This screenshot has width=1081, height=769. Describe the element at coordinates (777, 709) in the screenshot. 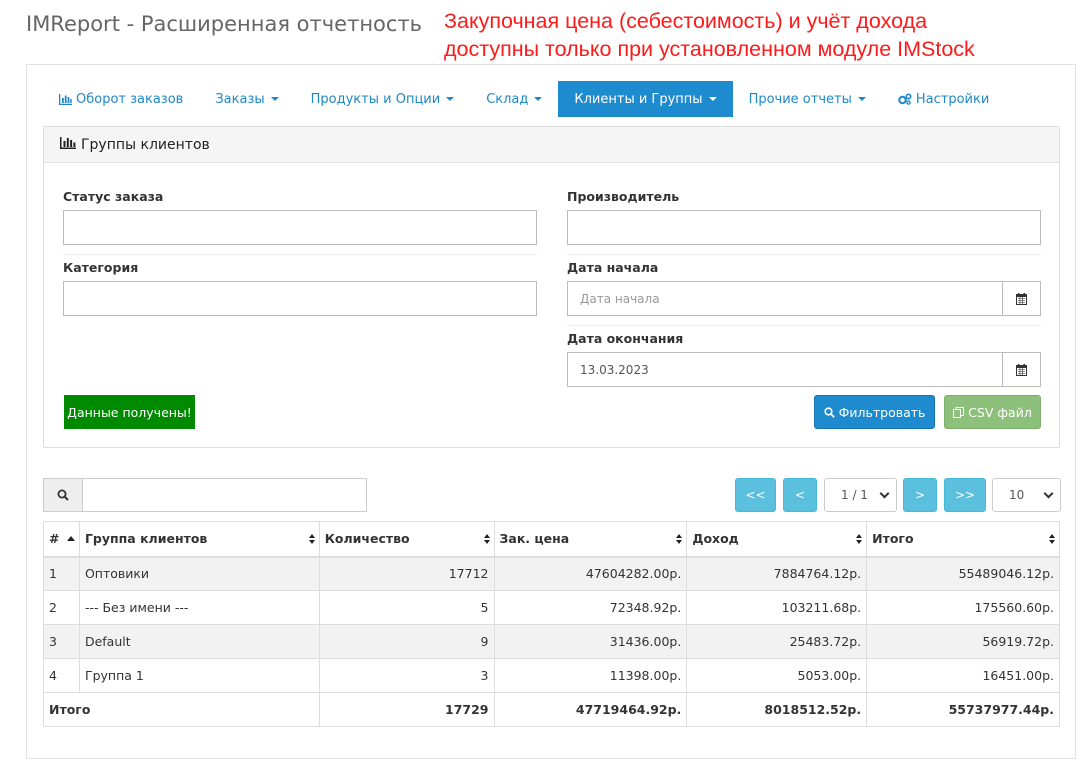

I see `total-income: 8018512.52р.` at that location.